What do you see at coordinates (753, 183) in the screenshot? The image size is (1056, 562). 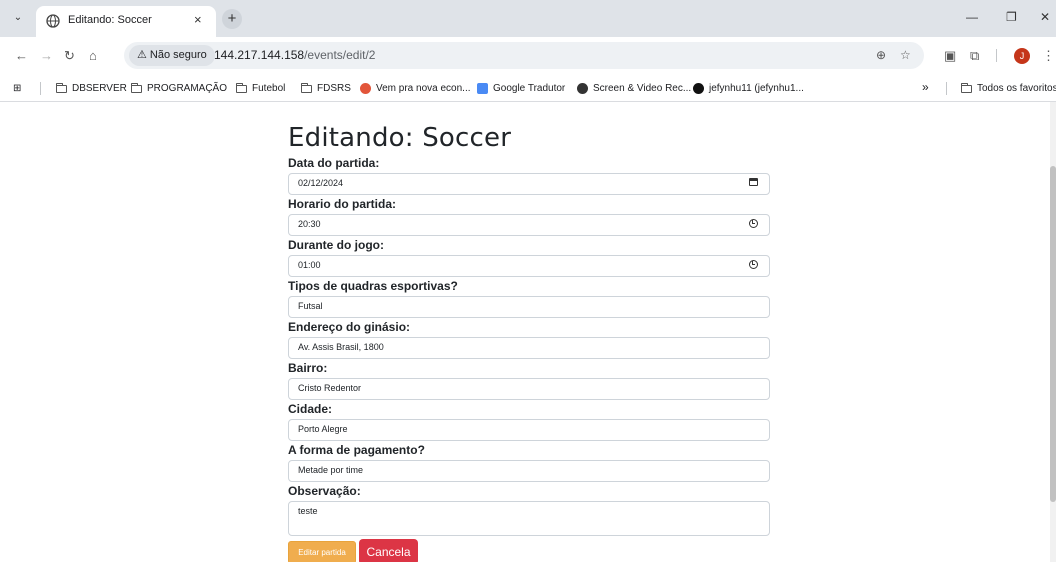 I see `calendar-icon` at bounding box center [753, 183].